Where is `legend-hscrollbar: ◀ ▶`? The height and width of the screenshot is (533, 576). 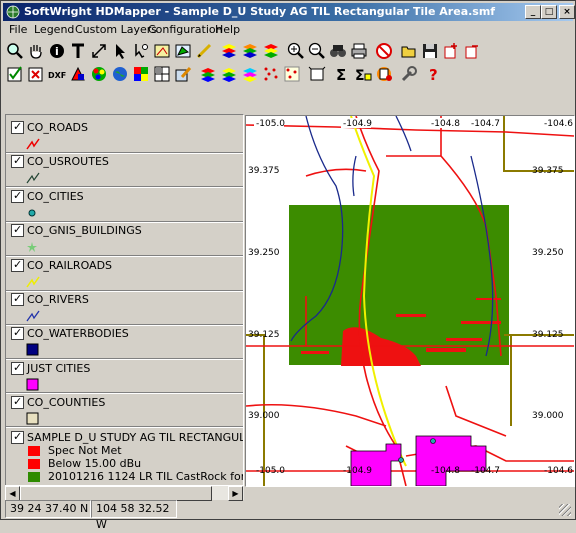 legend-hscrollbar: ◀ ▶ is located at coordinates (124, 493).